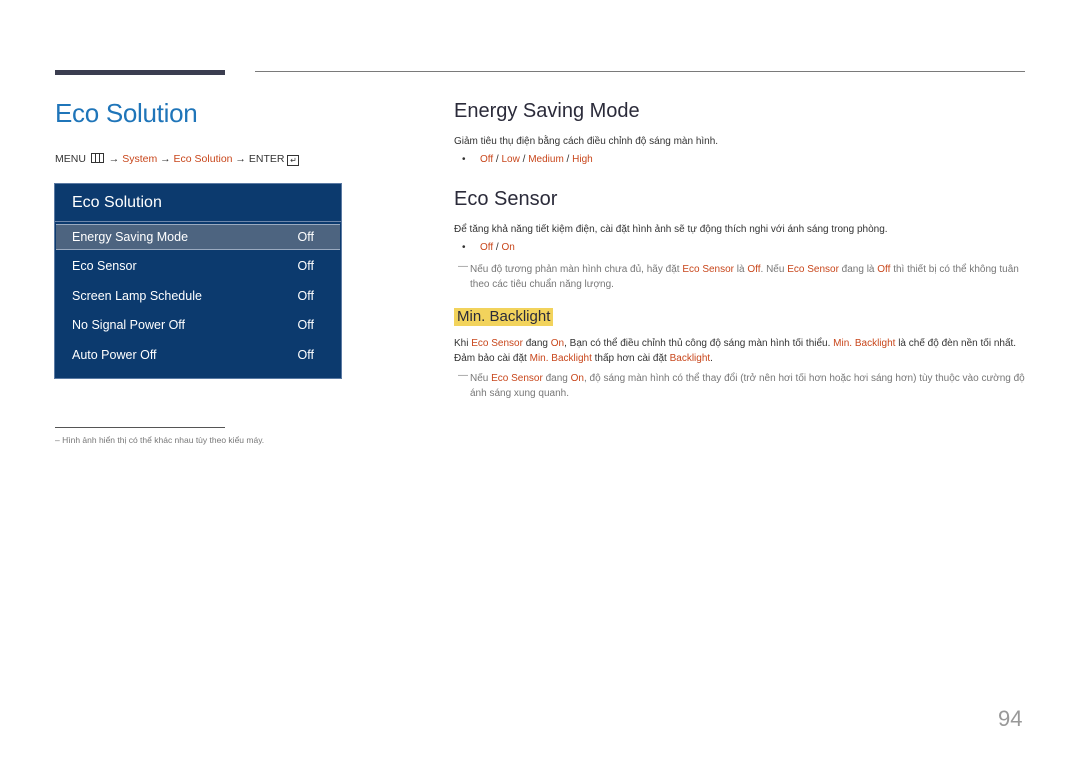  What do you see at coordinates (481, 378) in the screenshot?
I see `text: Nếu` at bounding box center [481, 378].